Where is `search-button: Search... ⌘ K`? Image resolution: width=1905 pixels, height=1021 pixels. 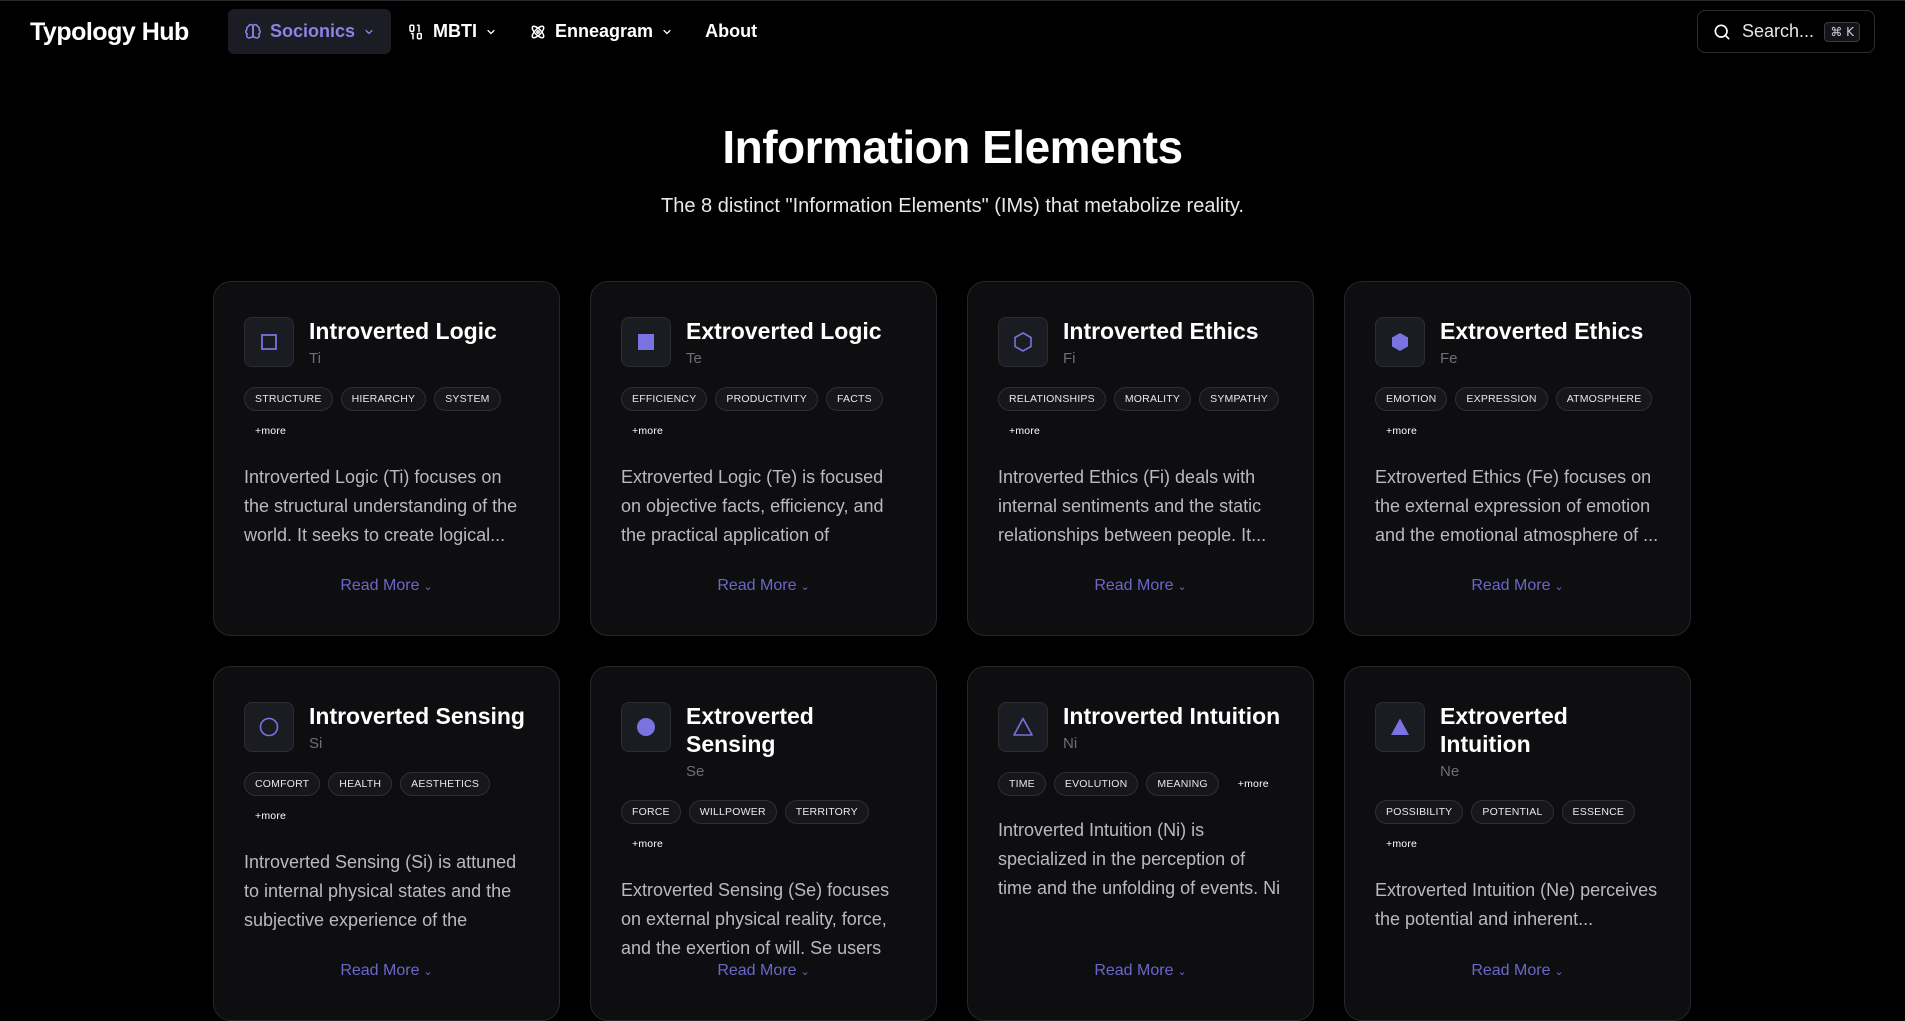 search-button: Search... ⌘ K is located at coordinates (1786, 31).